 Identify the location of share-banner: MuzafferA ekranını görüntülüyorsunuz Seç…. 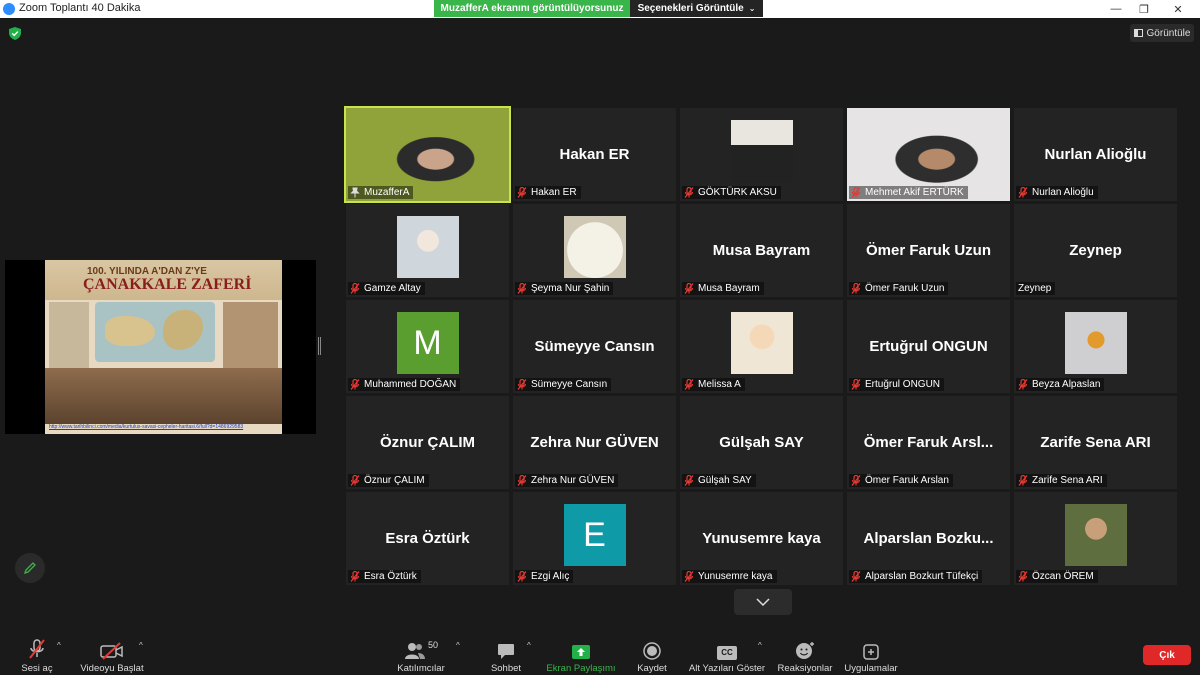
(598, 8).